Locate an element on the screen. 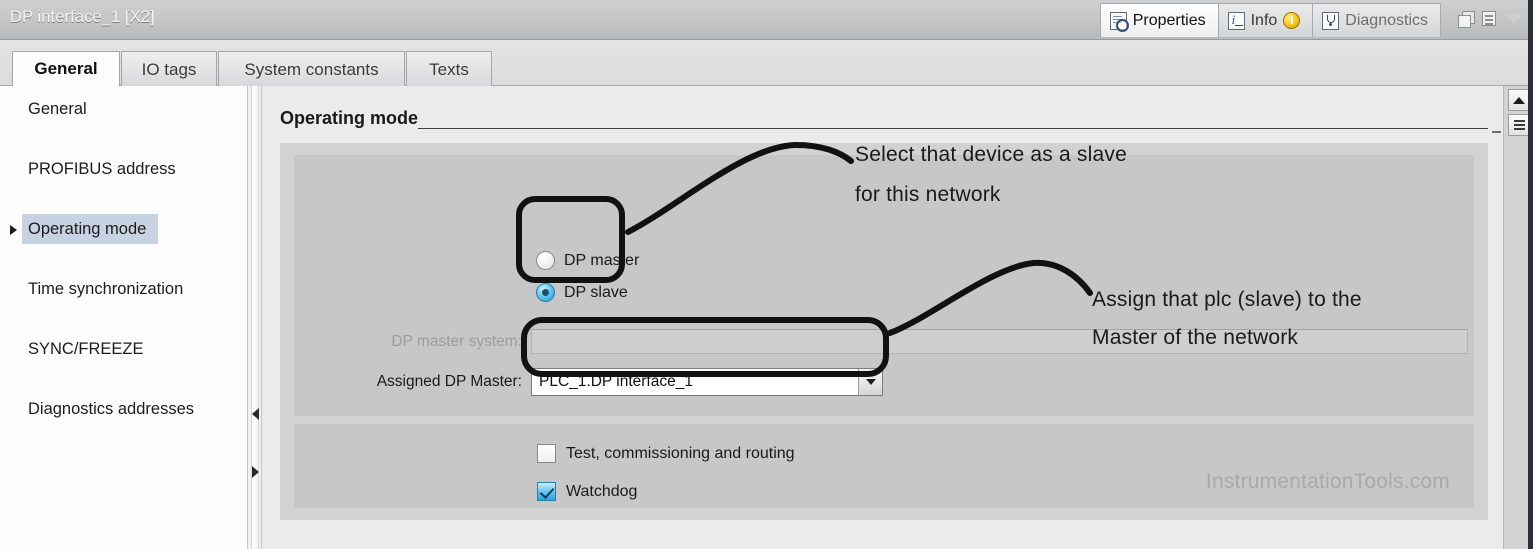 The image size is (1533, 549). dp-master-system-label: DP master system: is located at coordinates (456, 341).